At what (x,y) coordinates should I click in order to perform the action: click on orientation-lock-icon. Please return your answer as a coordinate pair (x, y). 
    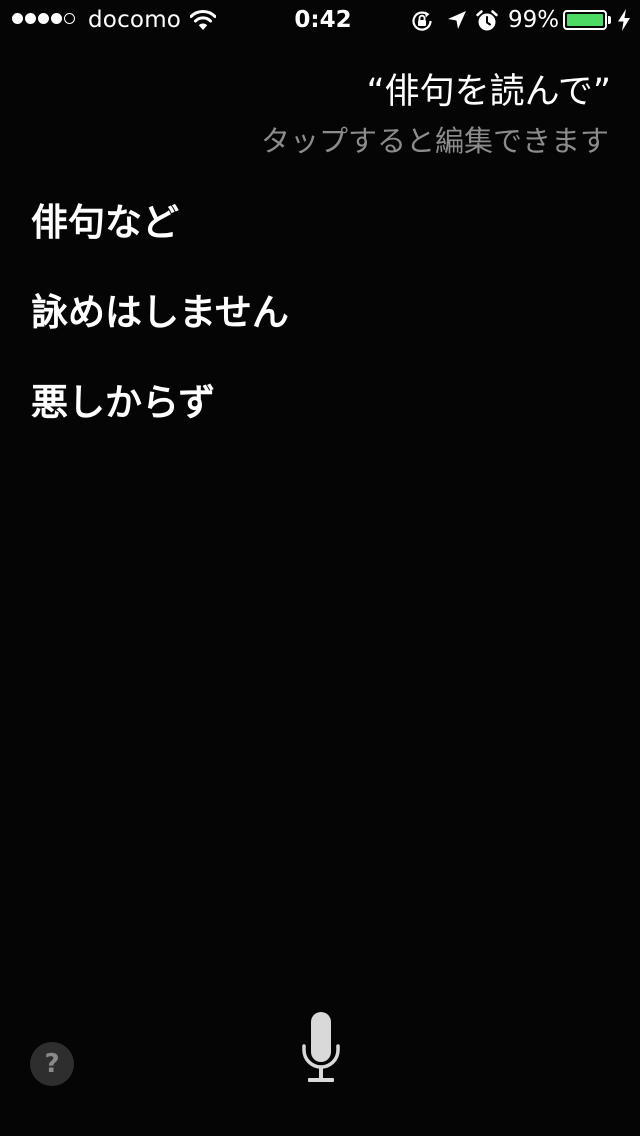
    Looking at the image, I should click on (422, 21).